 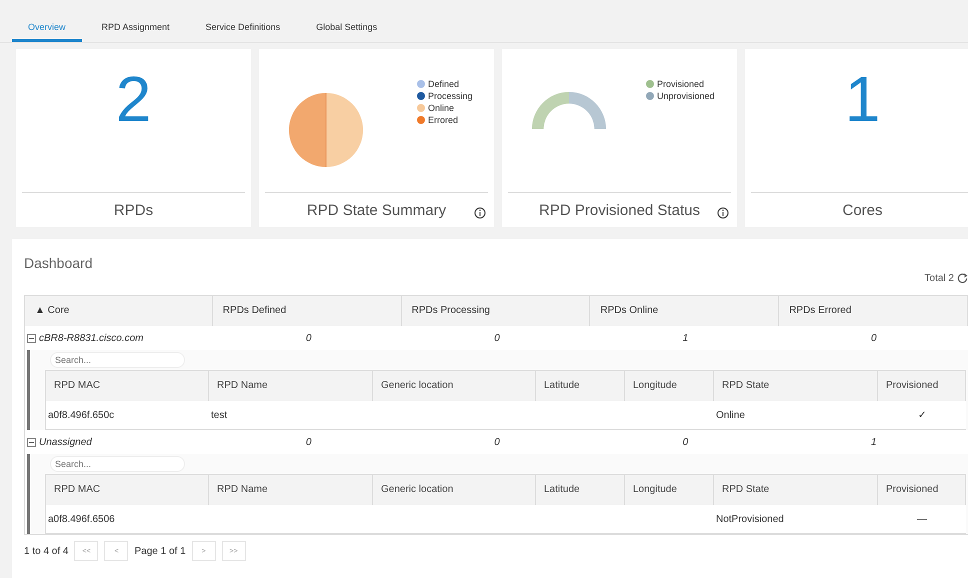 What do you see at coordinates (750, 519) in the screenshot?
I see `table-cell: NotProvisioned` at bounding box center [750, 519].